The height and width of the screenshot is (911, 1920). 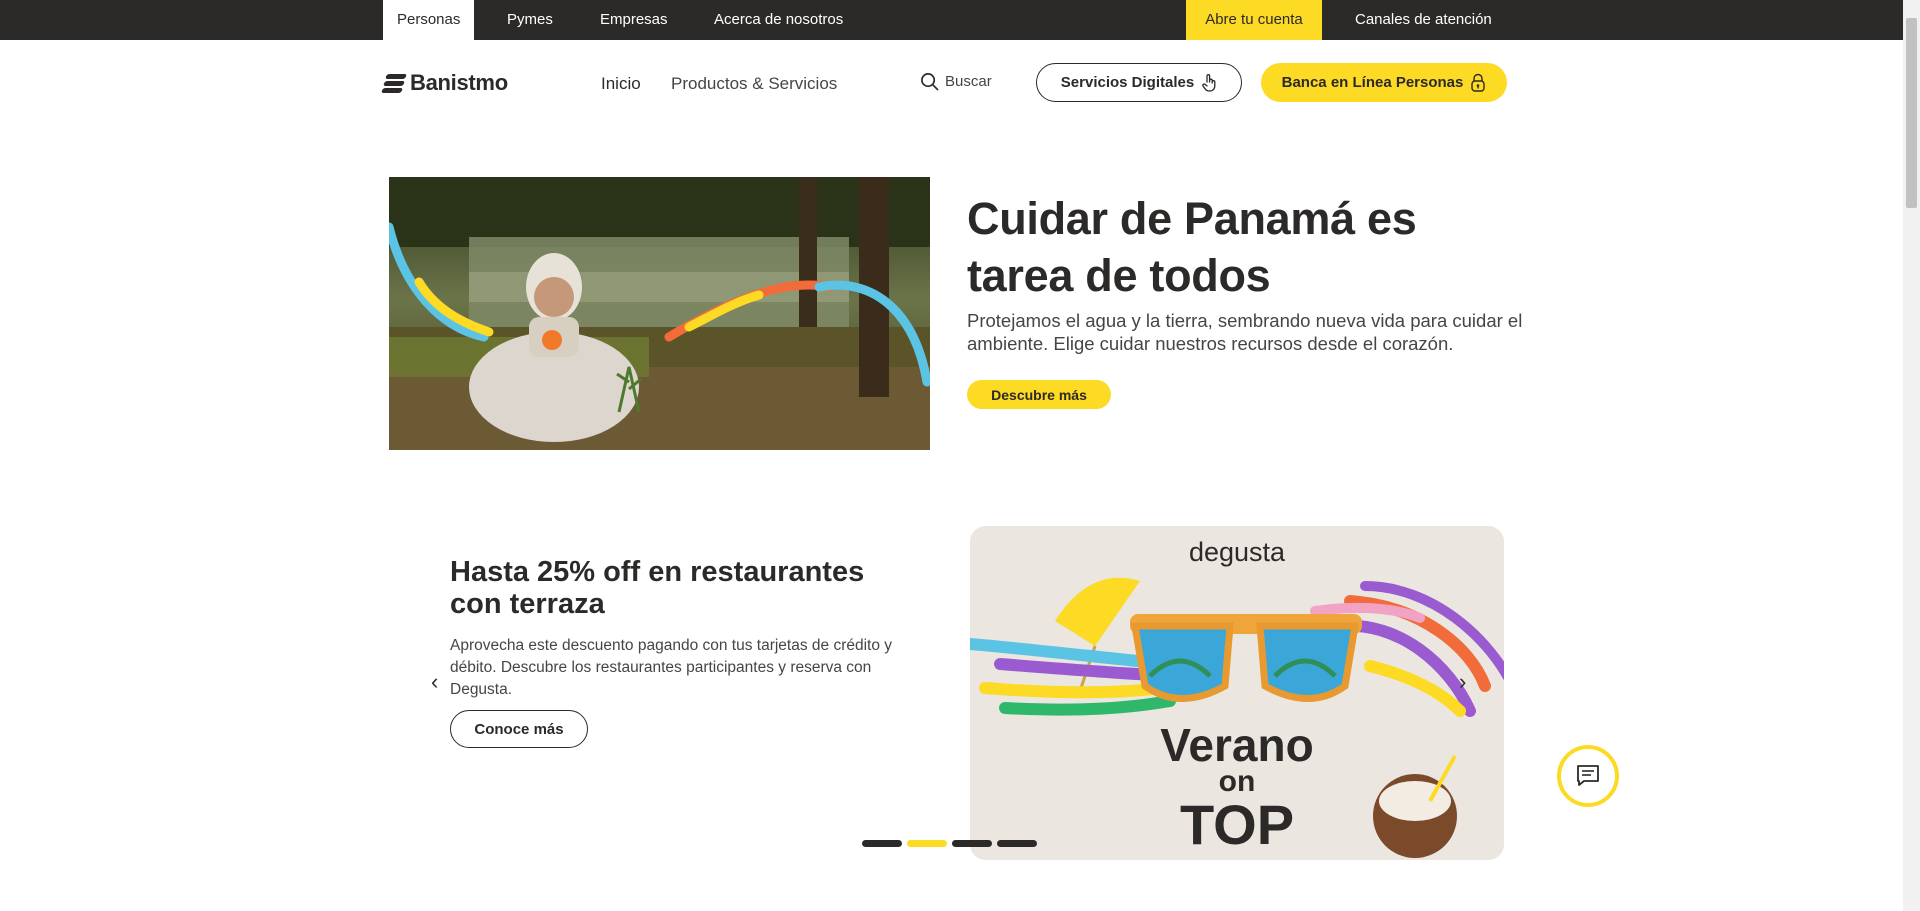 I want to click on nav-productos-servicios: Productos & Servicios, so click(x=754, y=84).